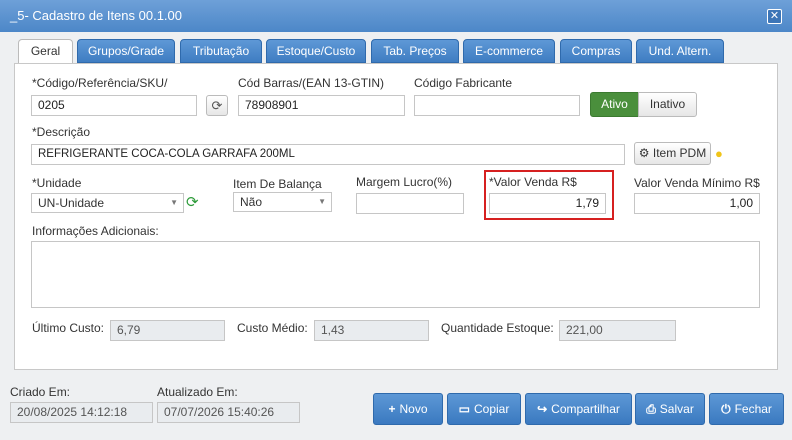 The image size is (792, 440). Describe the element at coordinates (408, 409) in the screenshot. I see `novo-button: + Novo` at that location.